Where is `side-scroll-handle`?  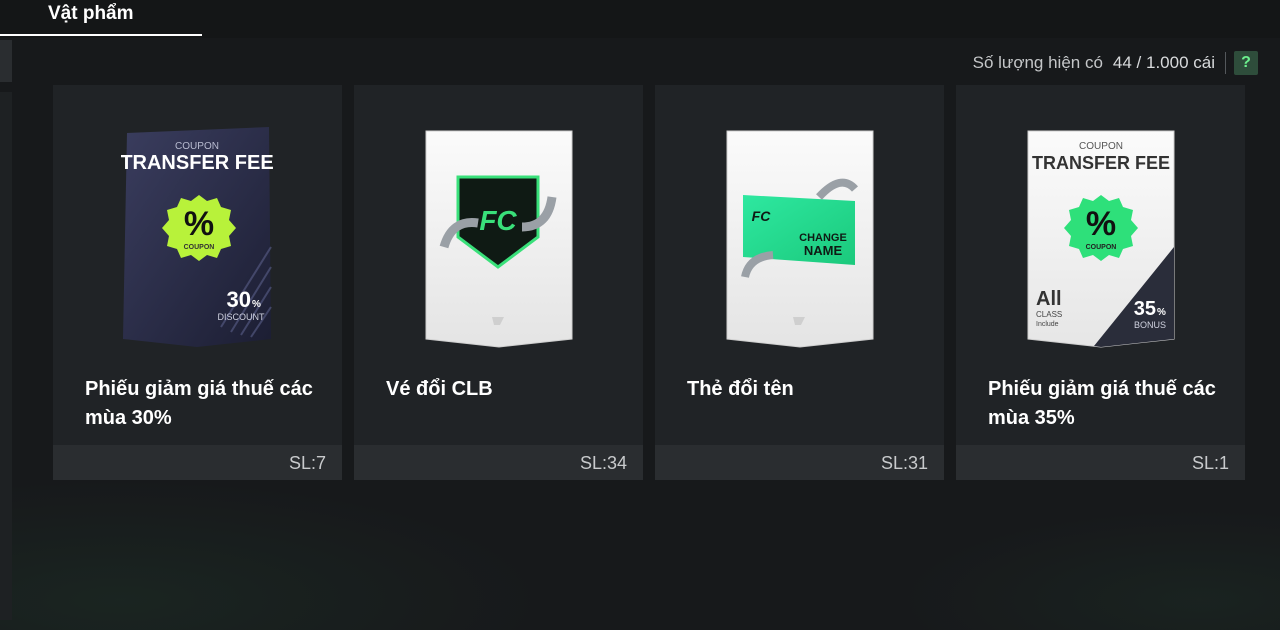 side-scroll-handle is located at coordinates (6, 61).